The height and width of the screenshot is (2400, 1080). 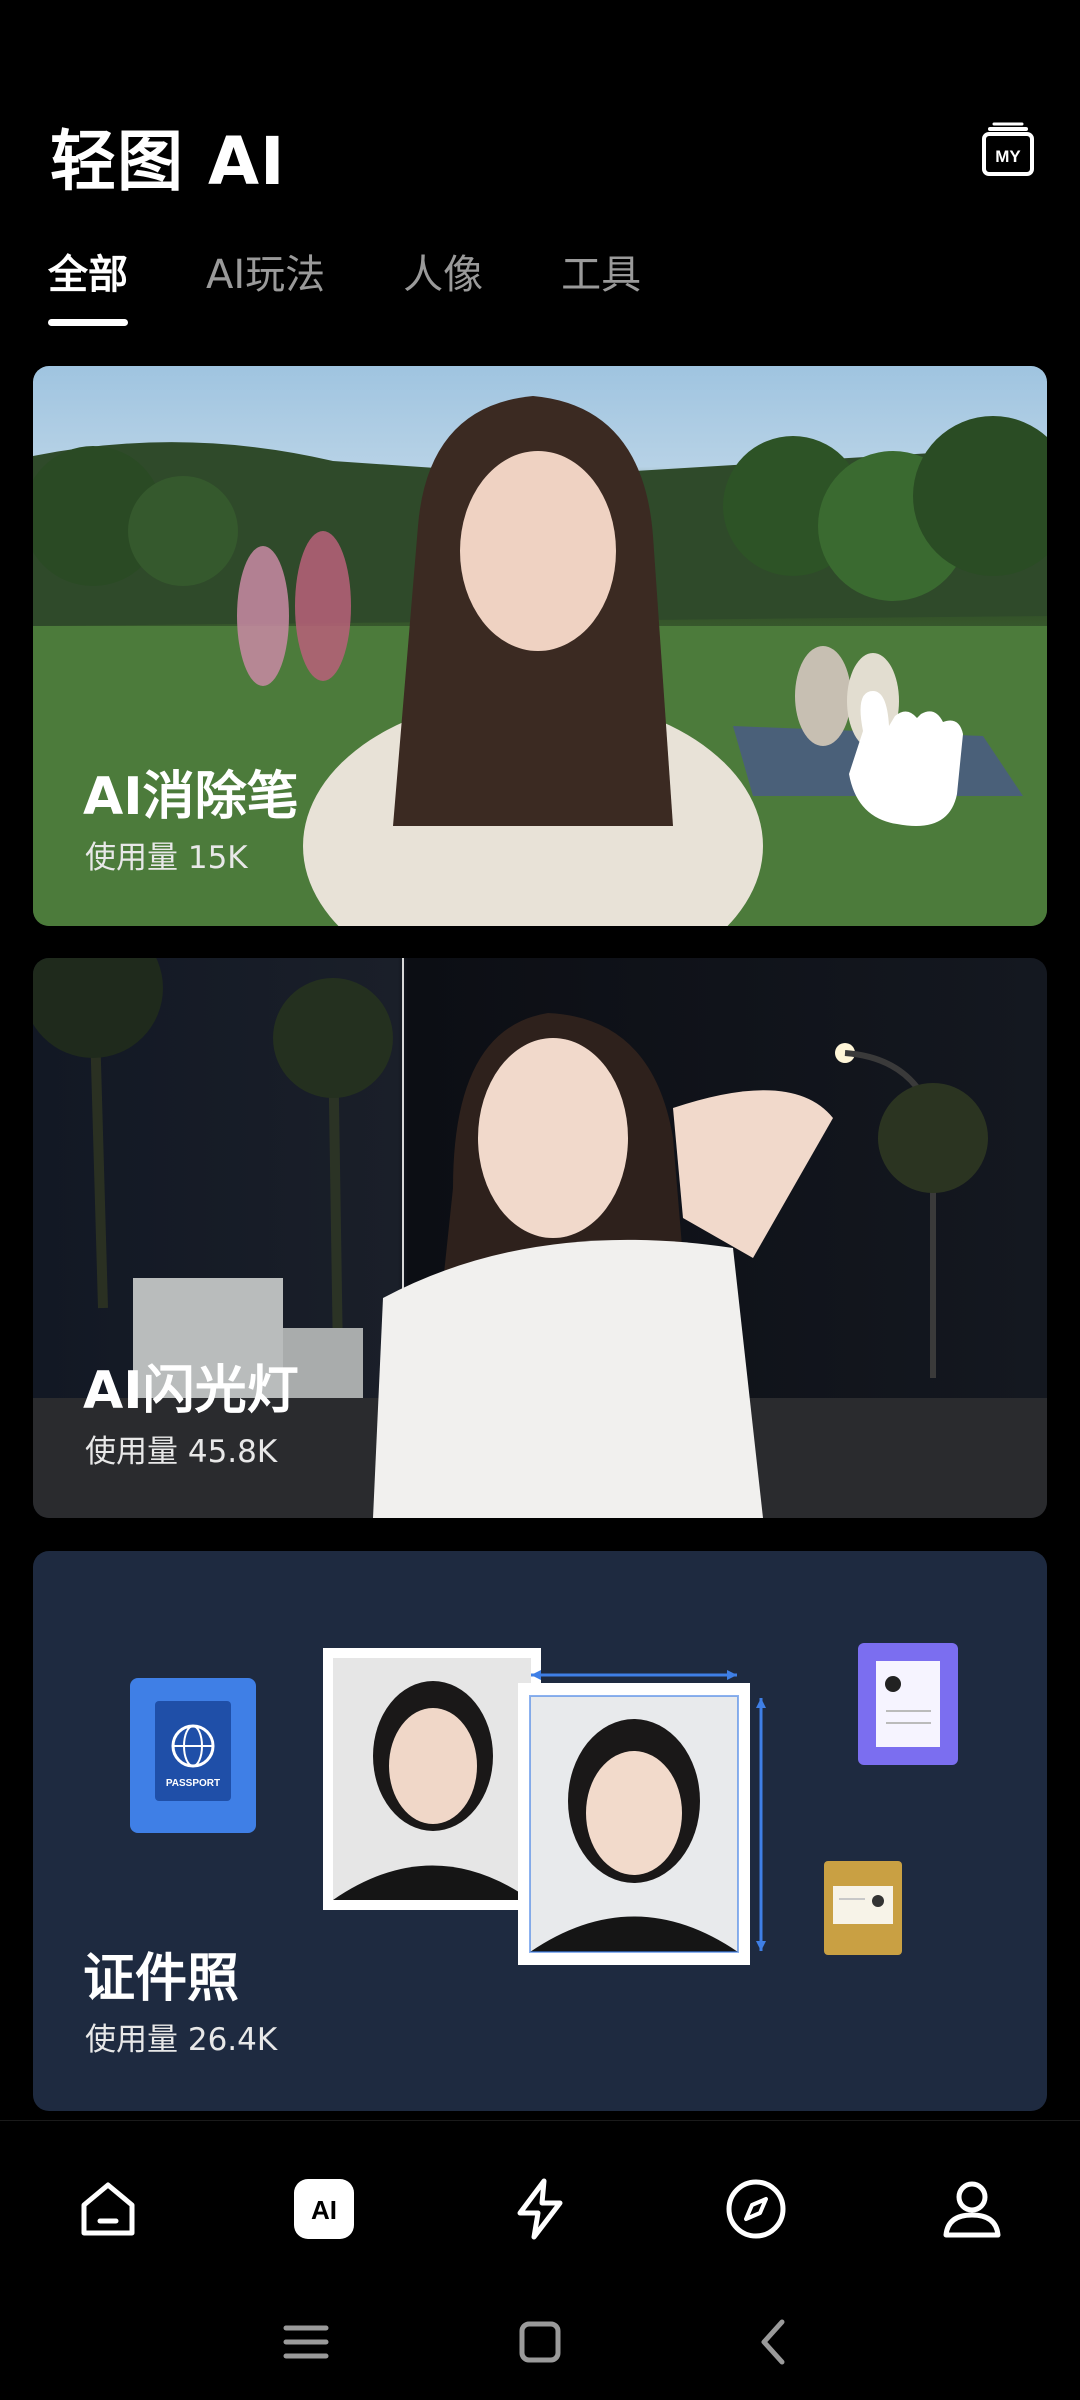 What do you see at coordinates (908, 1704) in the screenshot?
I see `document-icon` at bounding box center [908, 1704].